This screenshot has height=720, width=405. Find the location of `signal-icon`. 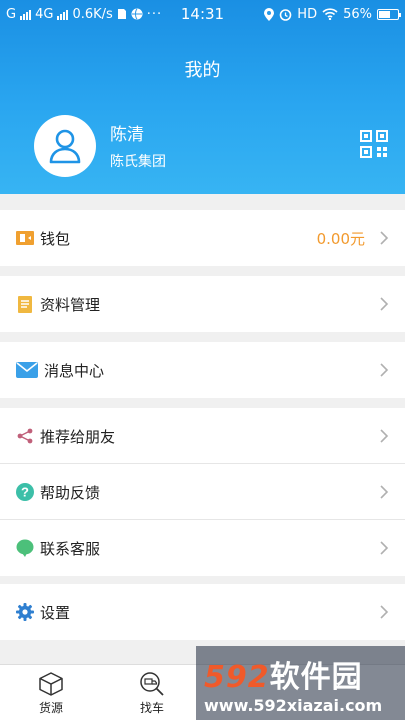

signal-icon is located at coordinates (26, 14).